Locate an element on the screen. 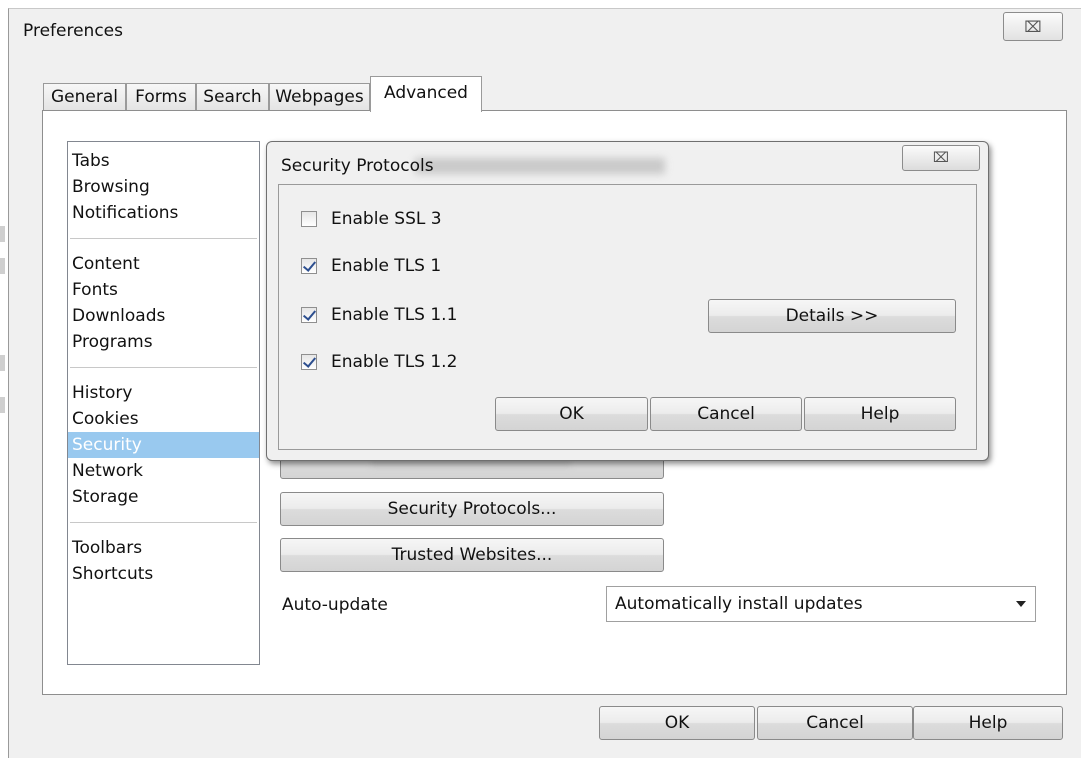 The height and width of the screenshot is (758, 1081). category-security: Security is located at coordinates (163, 445).